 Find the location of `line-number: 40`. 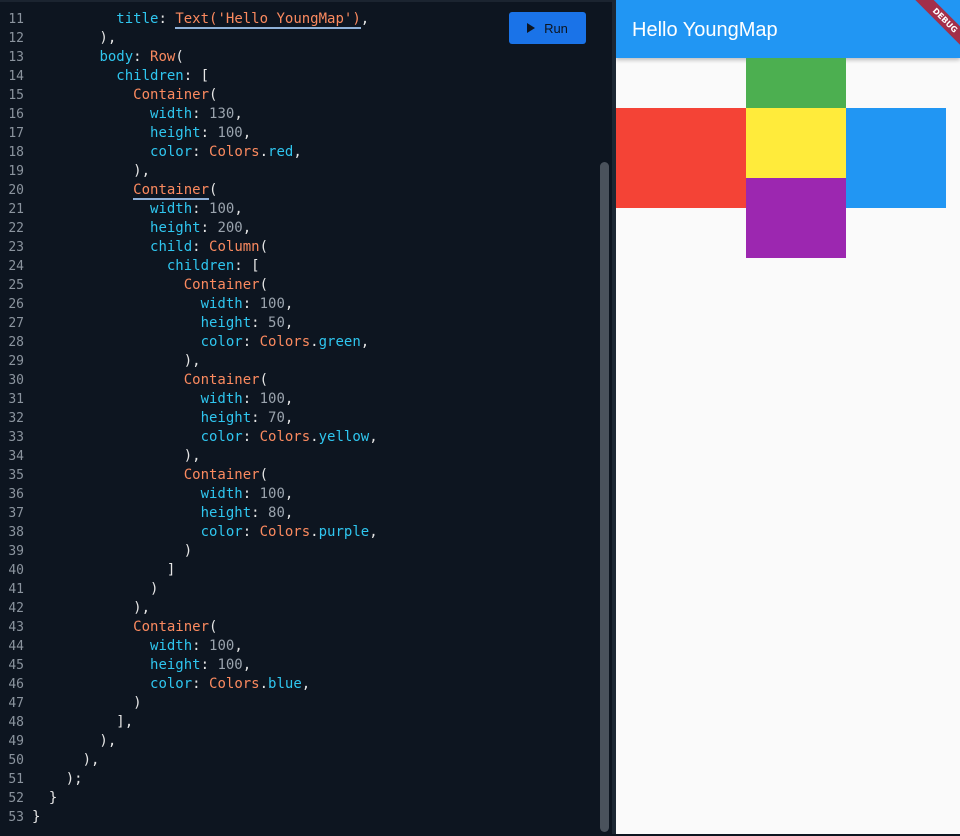

line-number: 40 is located at coordinates (16, 570).